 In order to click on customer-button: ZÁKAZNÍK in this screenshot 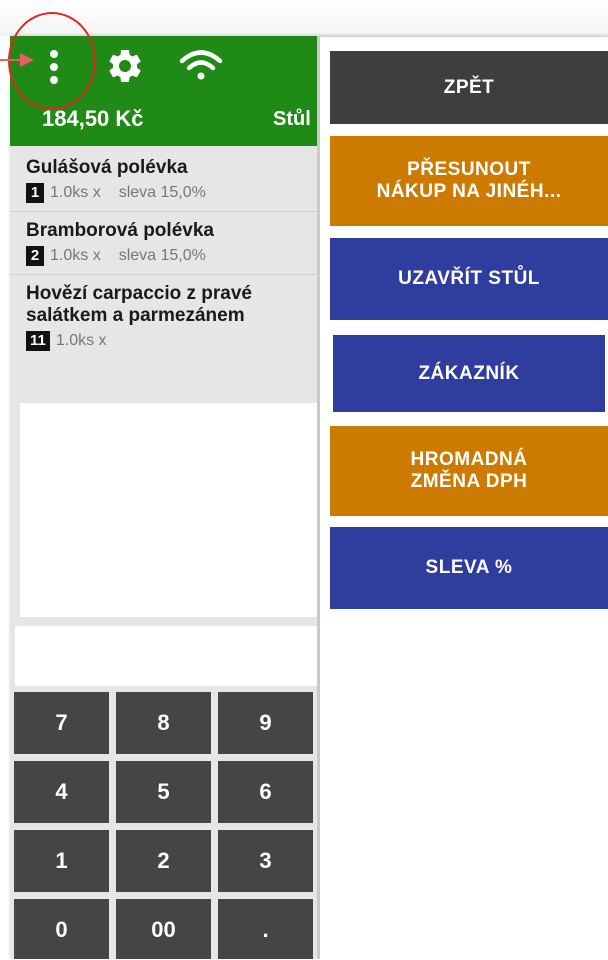, I will do `click(469, 373)`.